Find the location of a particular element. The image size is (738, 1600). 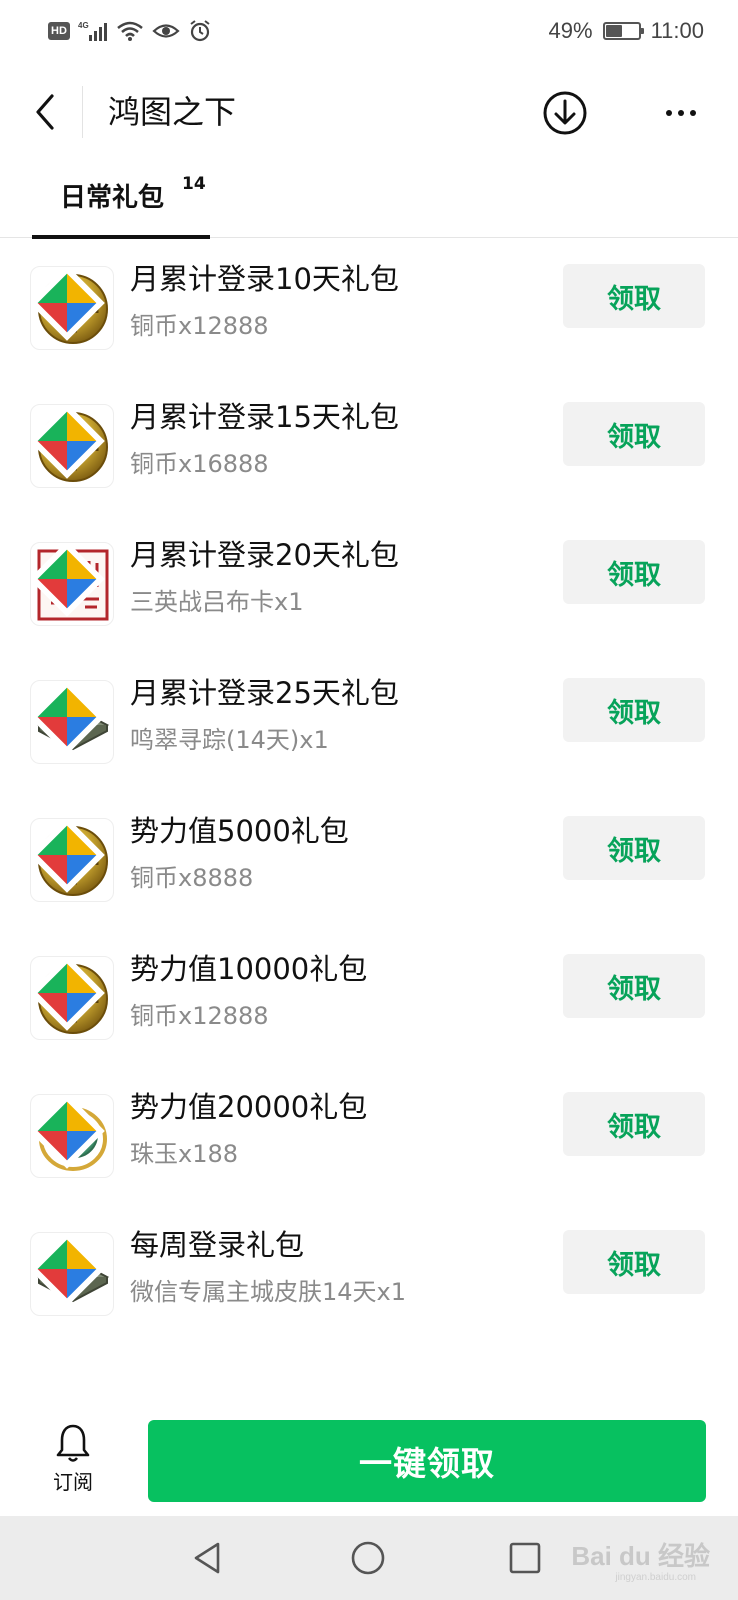

tab-count-badge: 14 is located at coordinates (194, 184).